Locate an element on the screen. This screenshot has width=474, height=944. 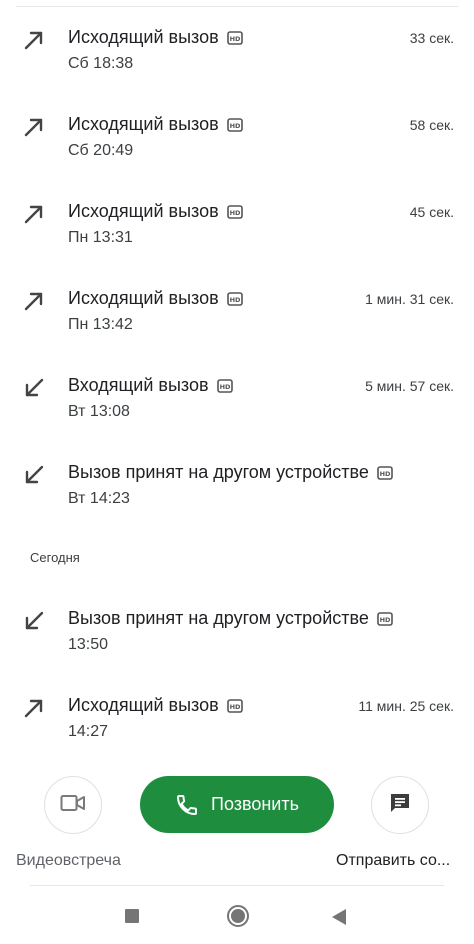
call-time: Сб 20:49 is located at coordinates (101, 150).